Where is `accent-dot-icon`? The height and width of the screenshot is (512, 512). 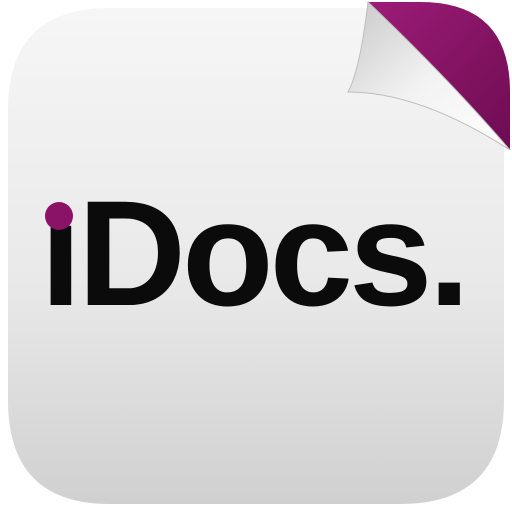 accent-dot-icon is located at coordinates (59, 216).